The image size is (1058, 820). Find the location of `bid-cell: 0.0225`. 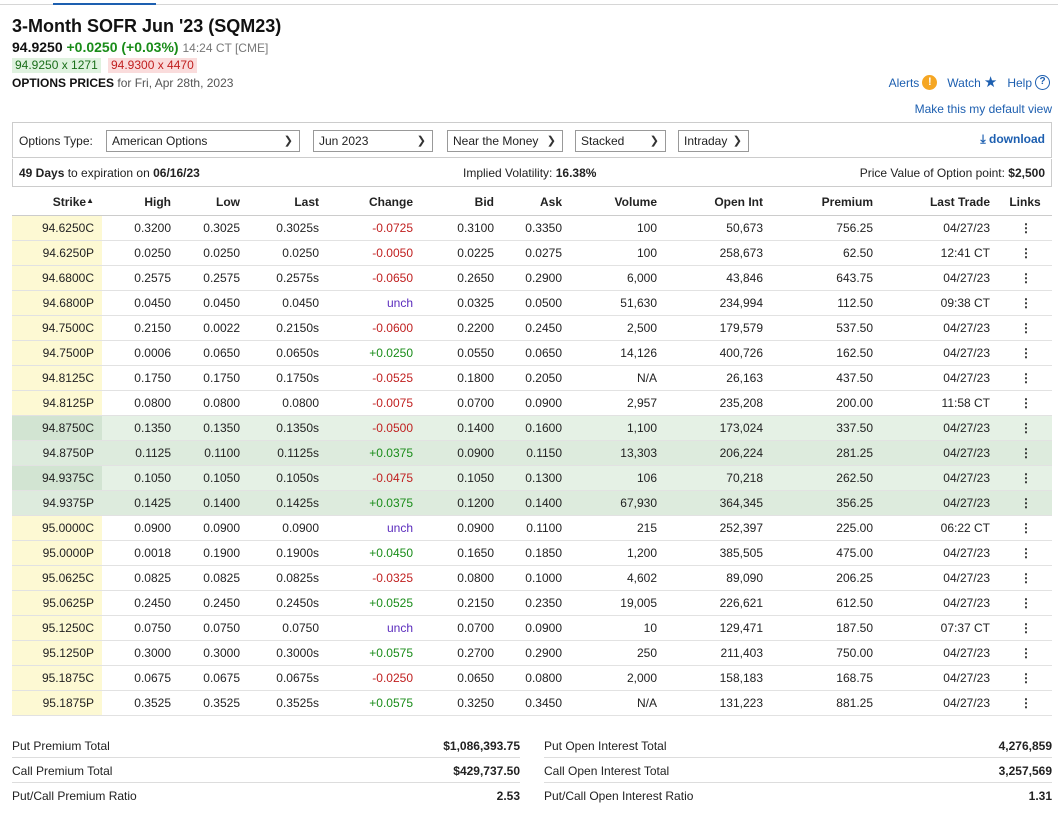

bid-cell: 0.0225 is located at coordinates (461, 253).